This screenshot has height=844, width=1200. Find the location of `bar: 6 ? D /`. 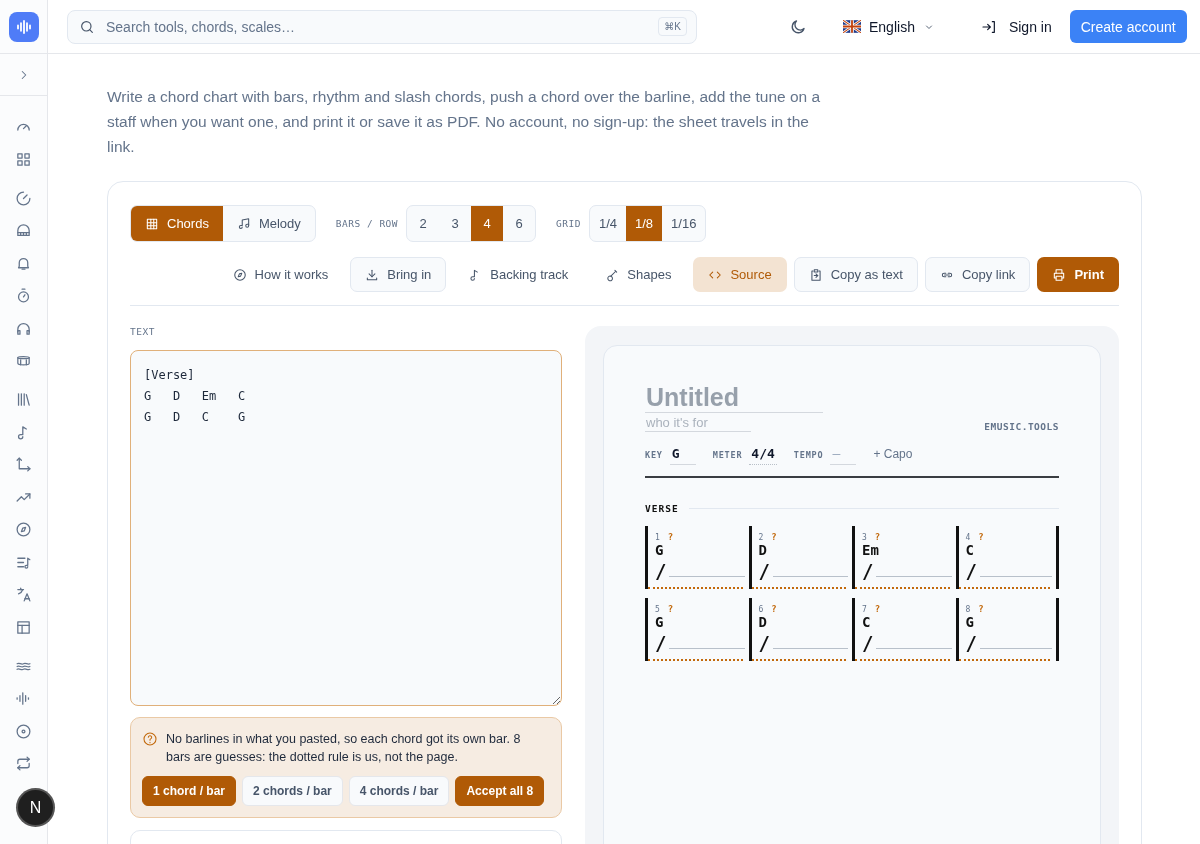

bar: 6 ? D / is located at coordinates (800, 629).